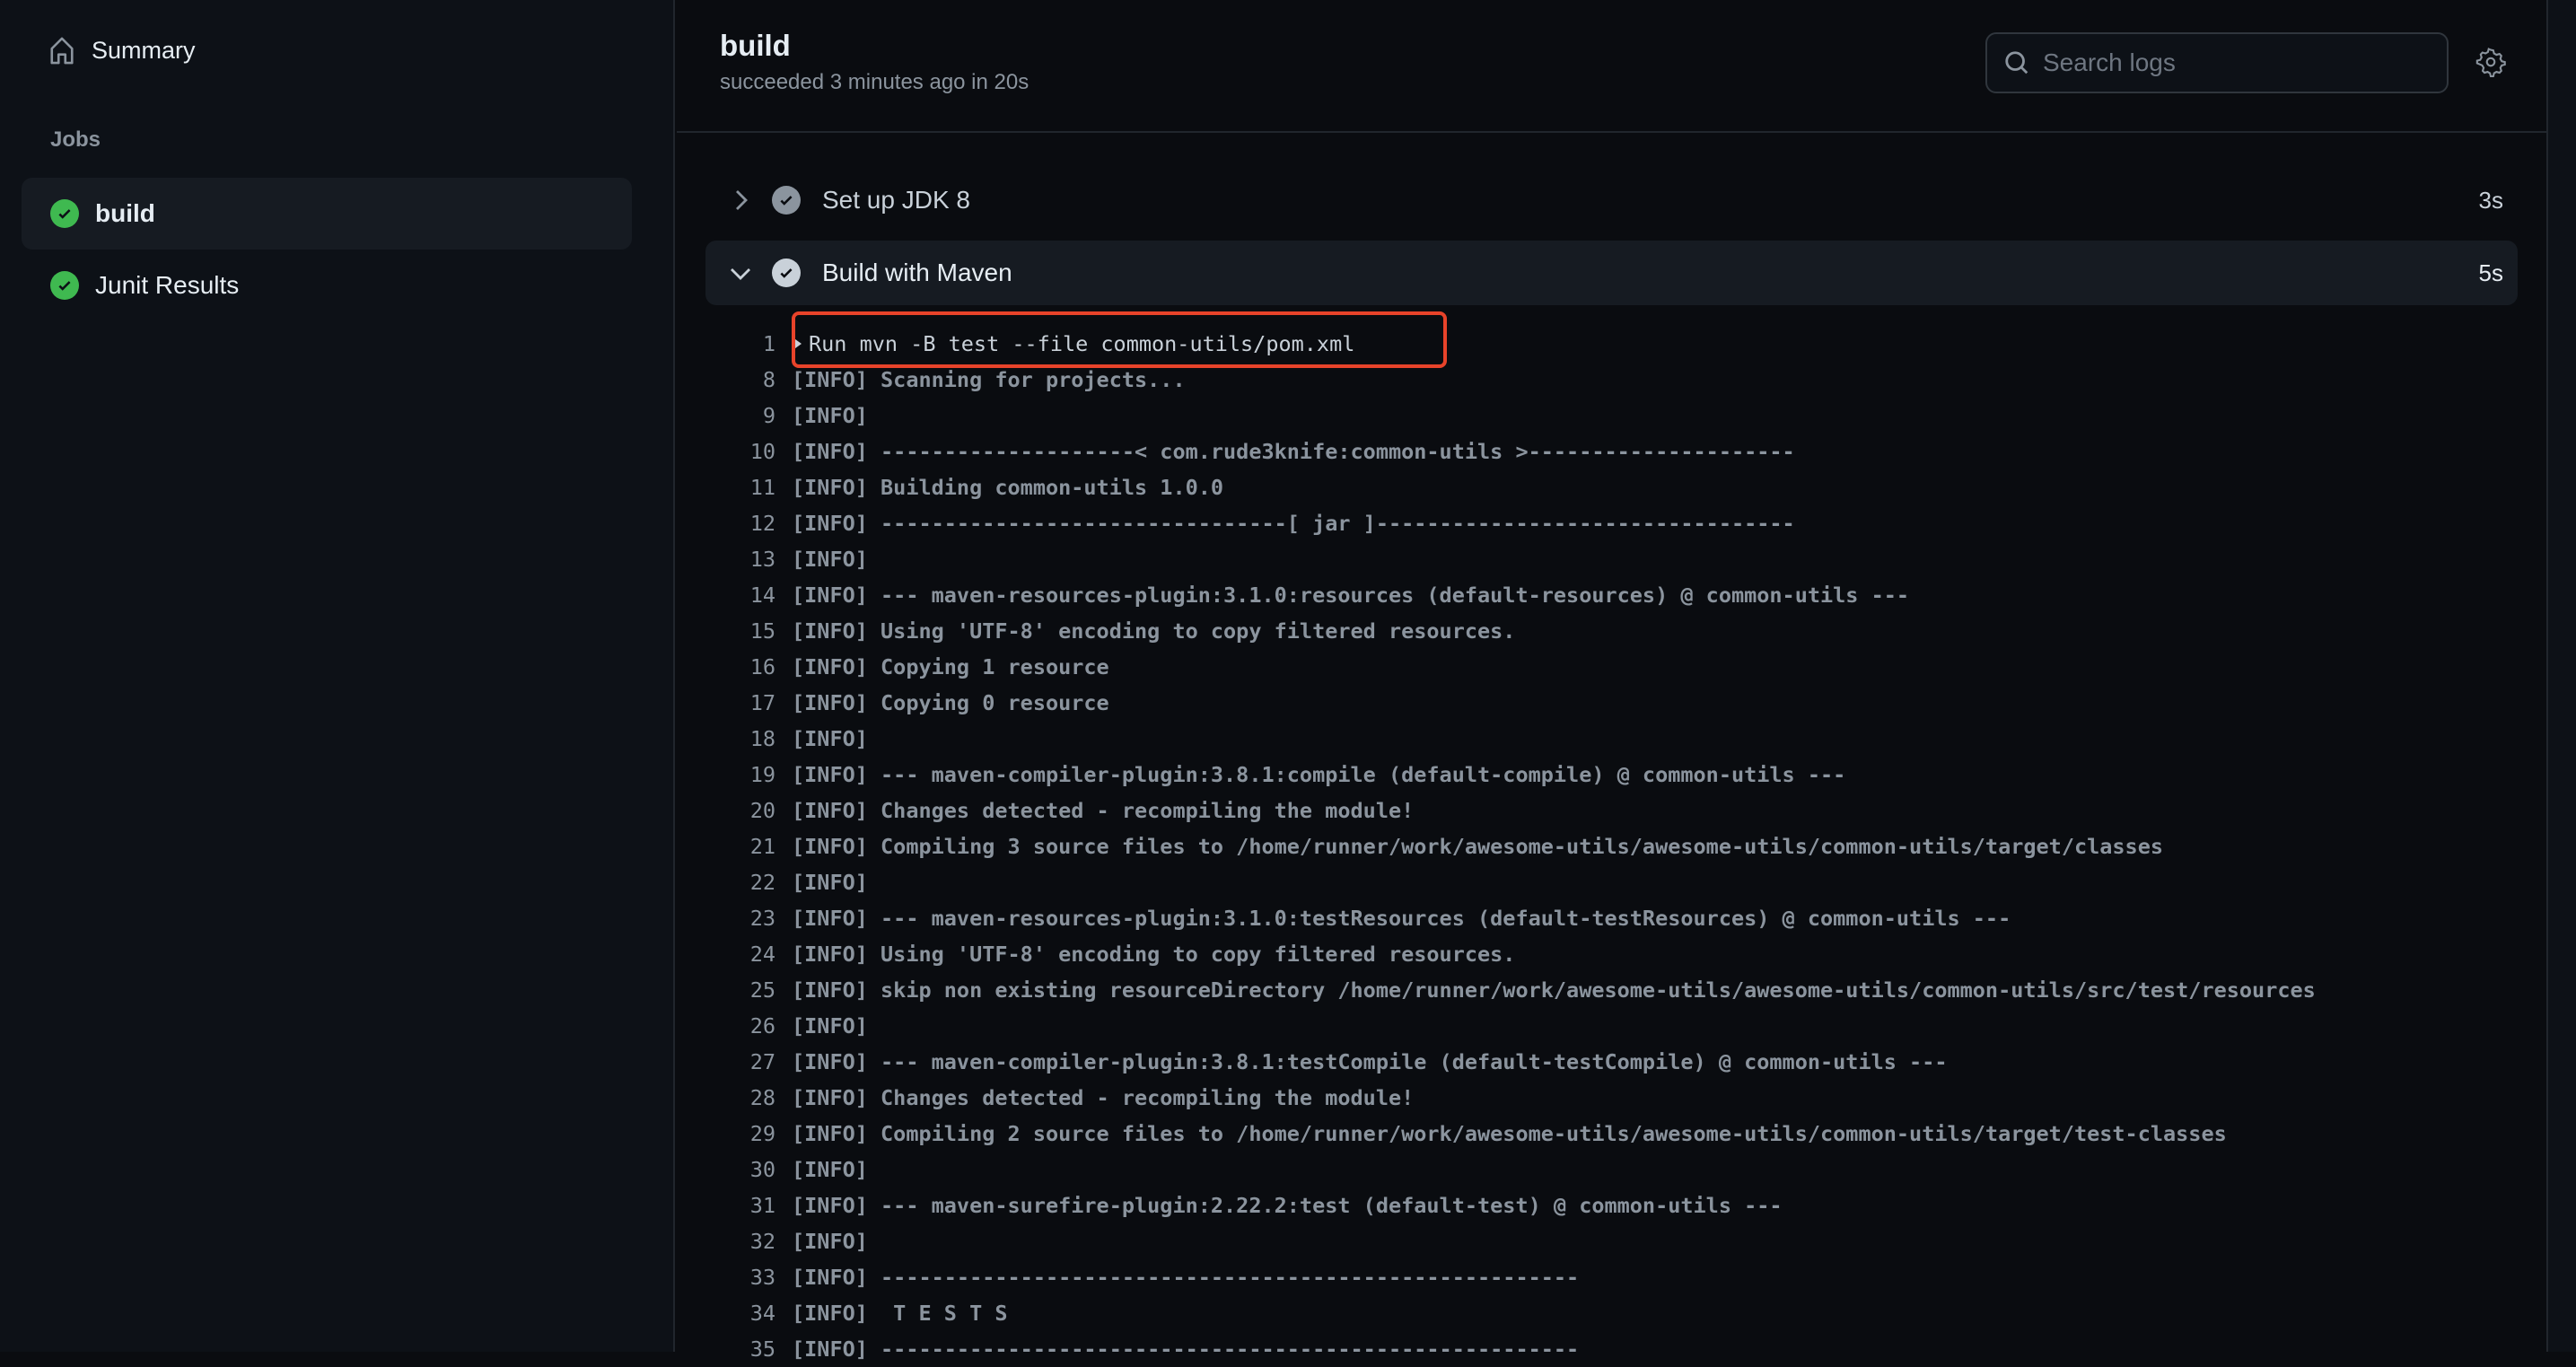 The image size is (2576, 1367). I want to click on line-number: 28, so click(748, 1097).